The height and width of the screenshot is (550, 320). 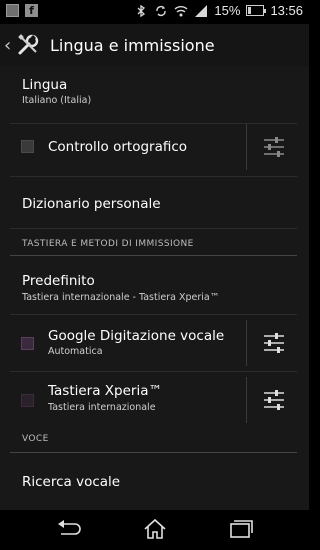 I want to click on wrench-screwdriver-icon, so click(x=28, y=45).